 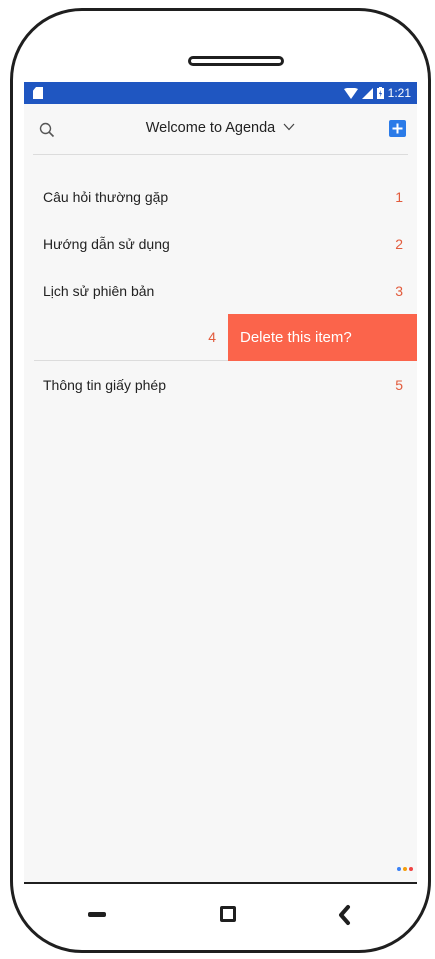 I want to click on recents-icon, so click(x=97, y=914).